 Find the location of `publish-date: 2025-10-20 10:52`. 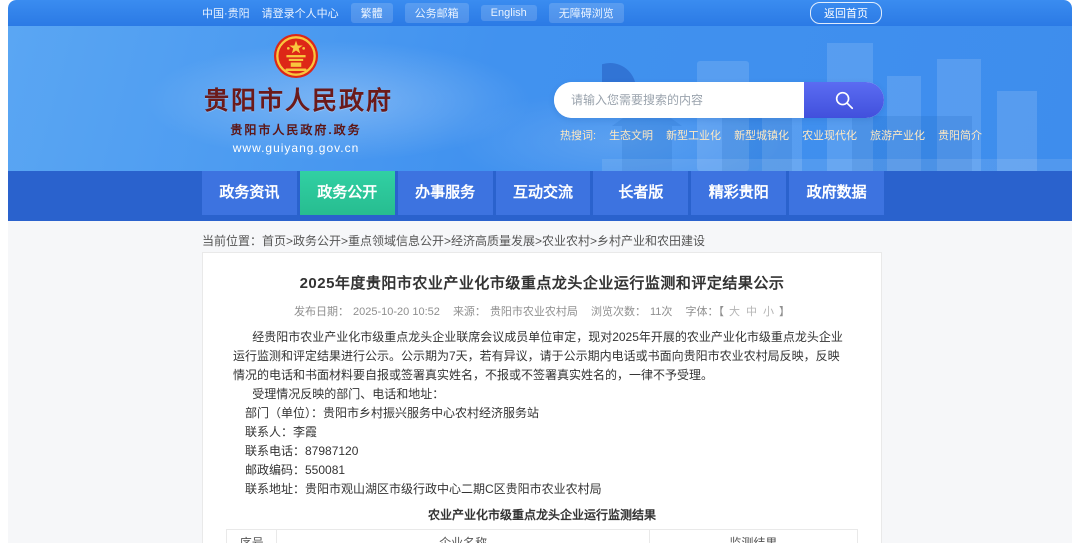

publish-date: 2025-10-20 10:52 is located at coordinates (396, 312).